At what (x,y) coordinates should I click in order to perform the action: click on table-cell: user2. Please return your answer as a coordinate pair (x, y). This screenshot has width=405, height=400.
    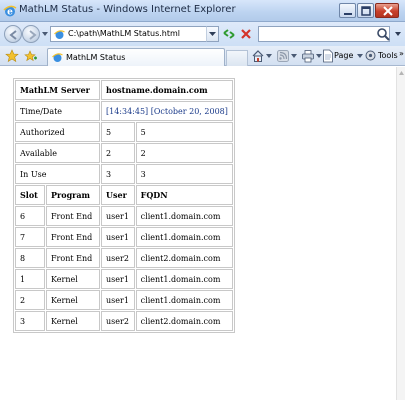
    Looking at the image, I should click on (118, 321).